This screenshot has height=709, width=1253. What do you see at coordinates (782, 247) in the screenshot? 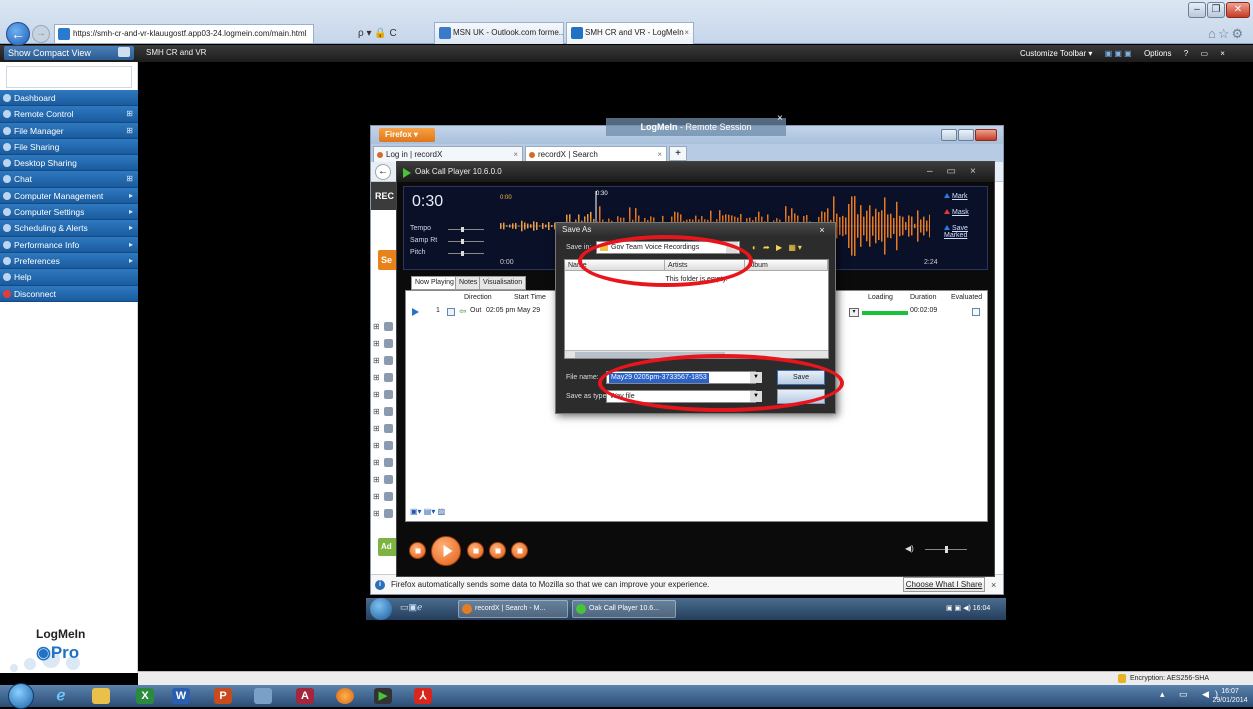
I see `folder-navigation-icons: ◐ ➦ ▶ ▦▾` at bounding box center [782, 247].